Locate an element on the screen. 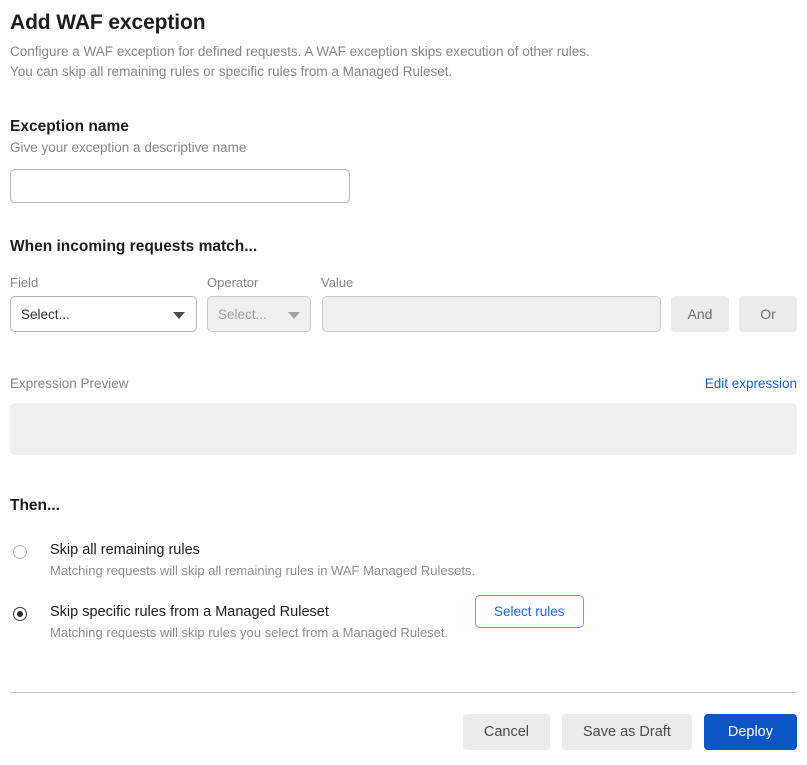 The height and width of the screenshot is (765, 807). deploy-button: Deploy is located at coordinates (750, 732).